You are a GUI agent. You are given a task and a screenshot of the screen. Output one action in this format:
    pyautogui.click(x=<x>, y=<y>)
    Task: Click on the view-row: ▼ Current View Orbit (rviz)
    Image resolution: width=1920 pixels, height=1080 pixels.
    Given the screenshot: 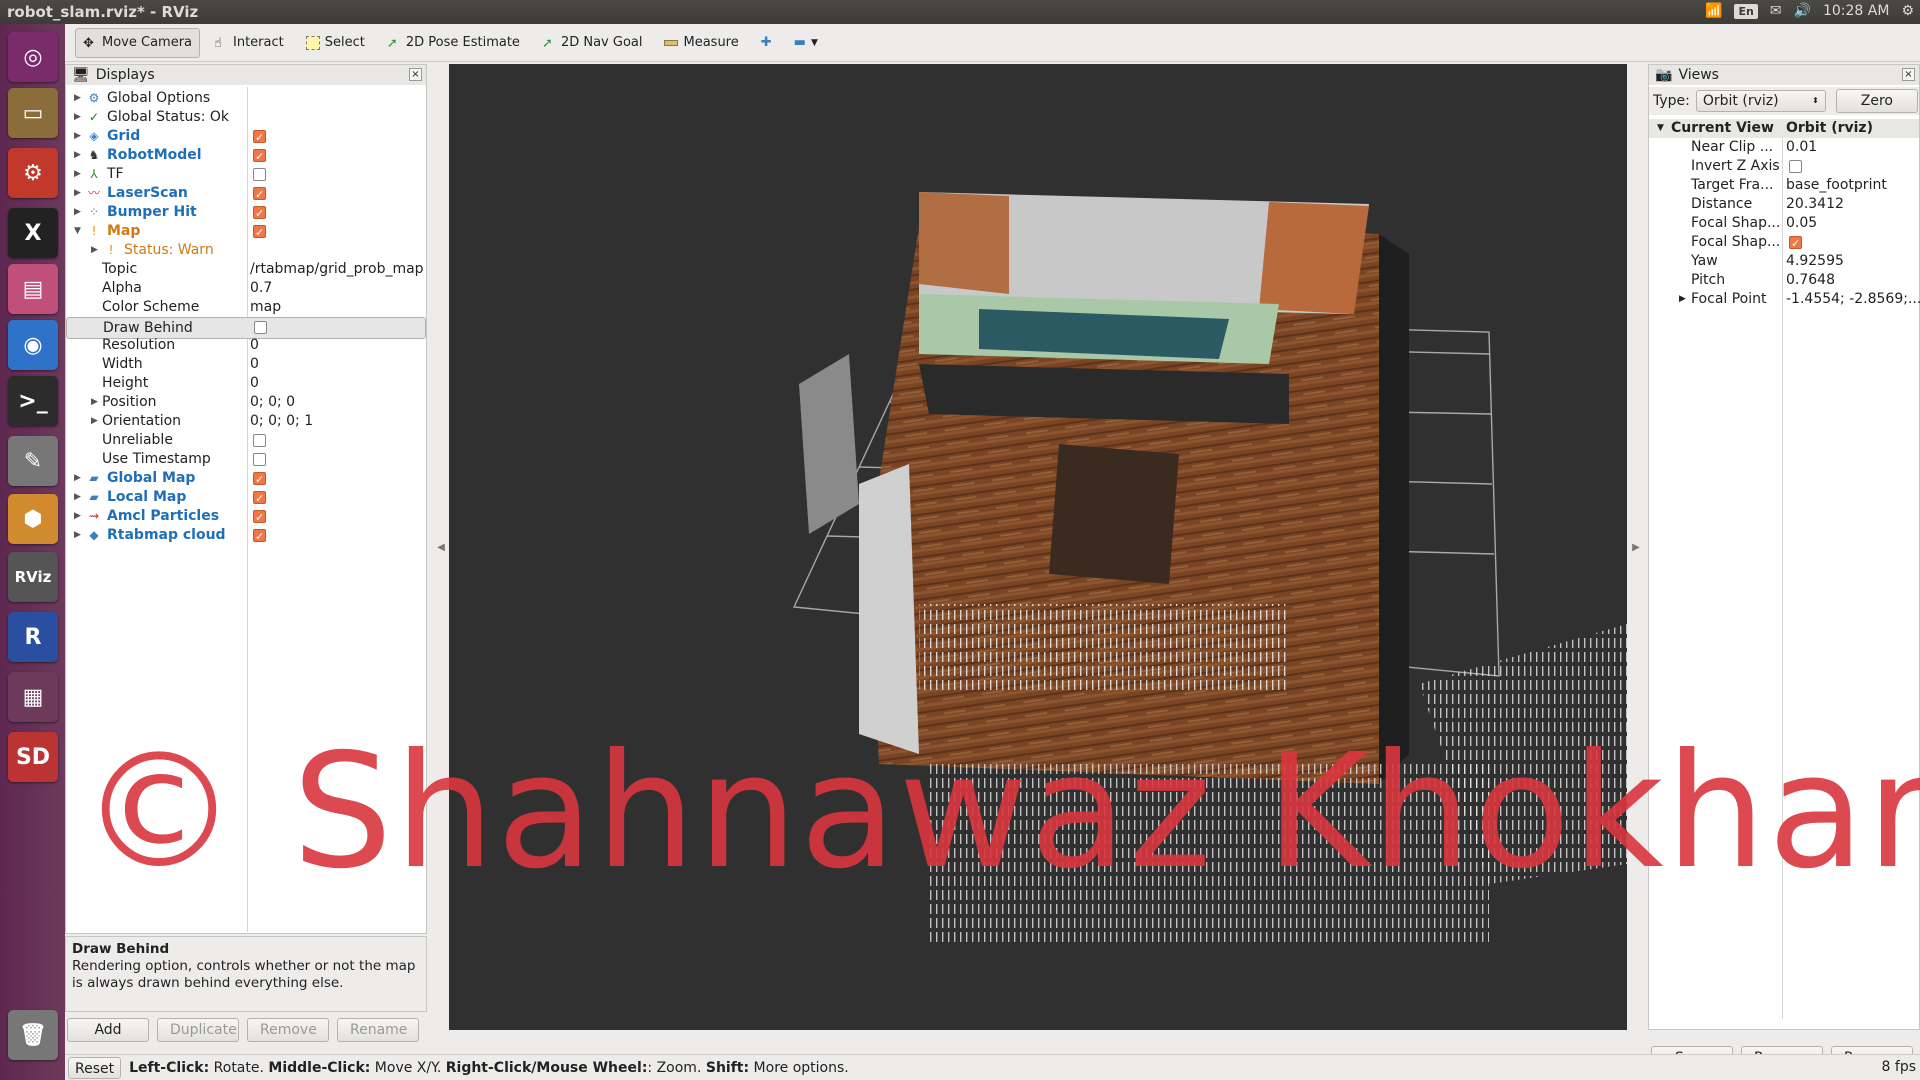 What is the action you would take?
    pyautogui.click(x=1784, y=128)
    